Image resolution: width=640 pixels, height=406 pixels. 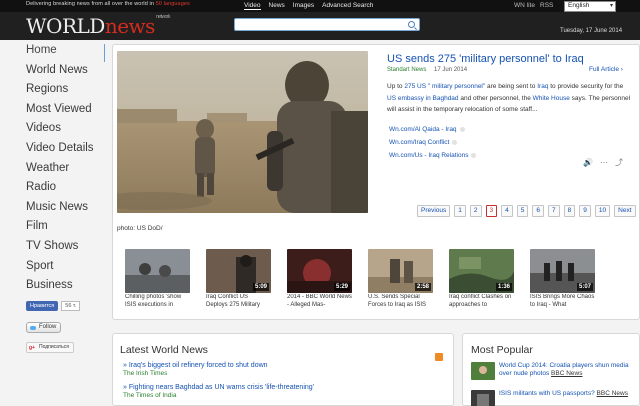 What do you see at coordinates (588, 162) in the screenshot?
I see `speaker-icon: 🔊` at bounding box center [588, 162].